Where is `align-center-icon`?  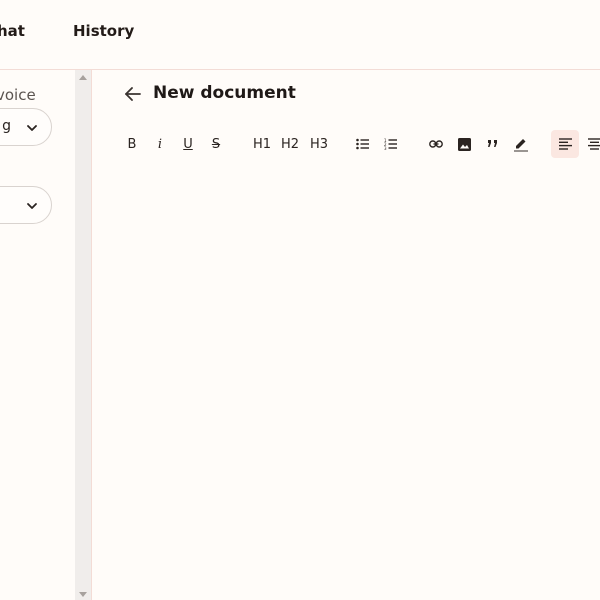 align-center-icon is located at coordinates (593, 144).